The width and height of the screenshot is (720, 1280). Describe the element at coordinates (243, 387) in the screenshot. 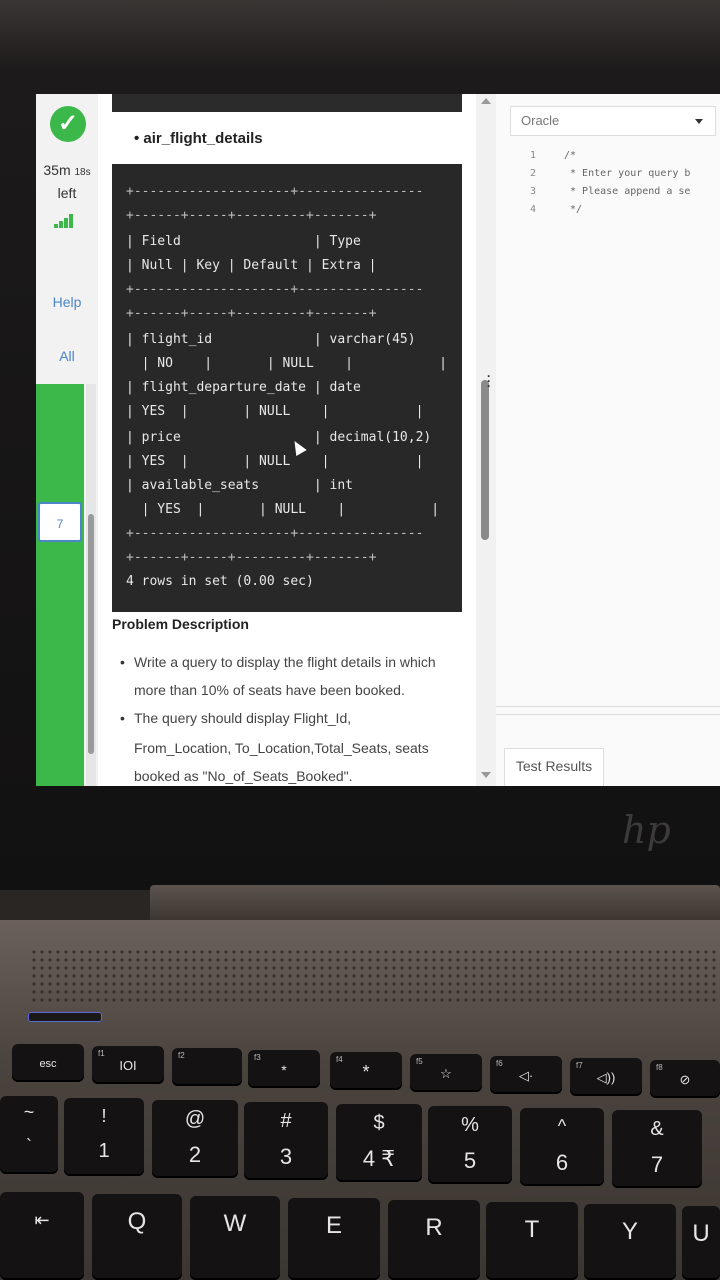

I see `terminal-line: | flight_departure_date | date` at that location.